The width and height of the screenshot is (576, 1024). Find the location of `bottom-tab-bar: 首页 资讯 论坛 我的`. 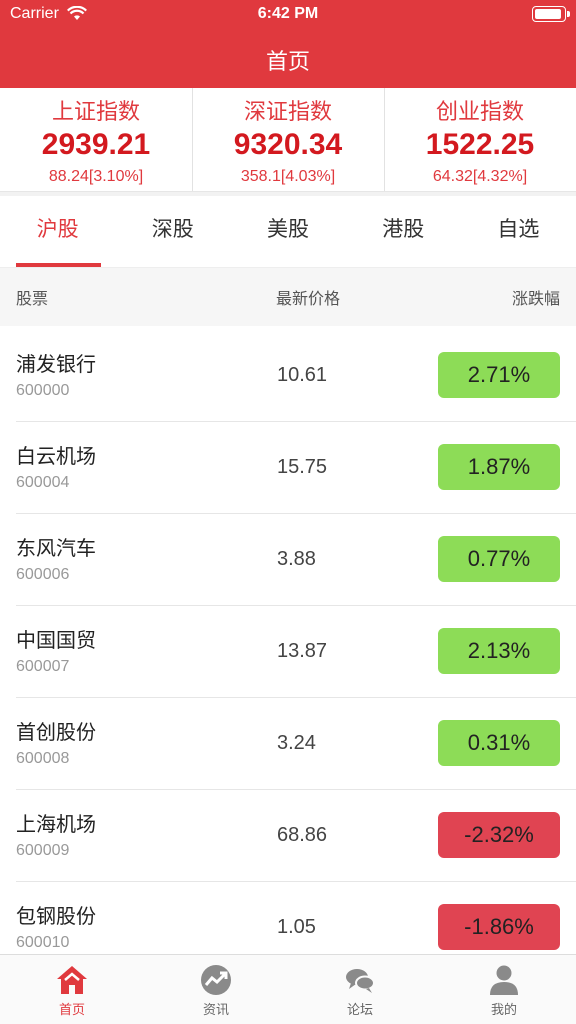

bottom-tab-bar: 首页 资讯 论坛 我的 is located at coordinates (288, 989).